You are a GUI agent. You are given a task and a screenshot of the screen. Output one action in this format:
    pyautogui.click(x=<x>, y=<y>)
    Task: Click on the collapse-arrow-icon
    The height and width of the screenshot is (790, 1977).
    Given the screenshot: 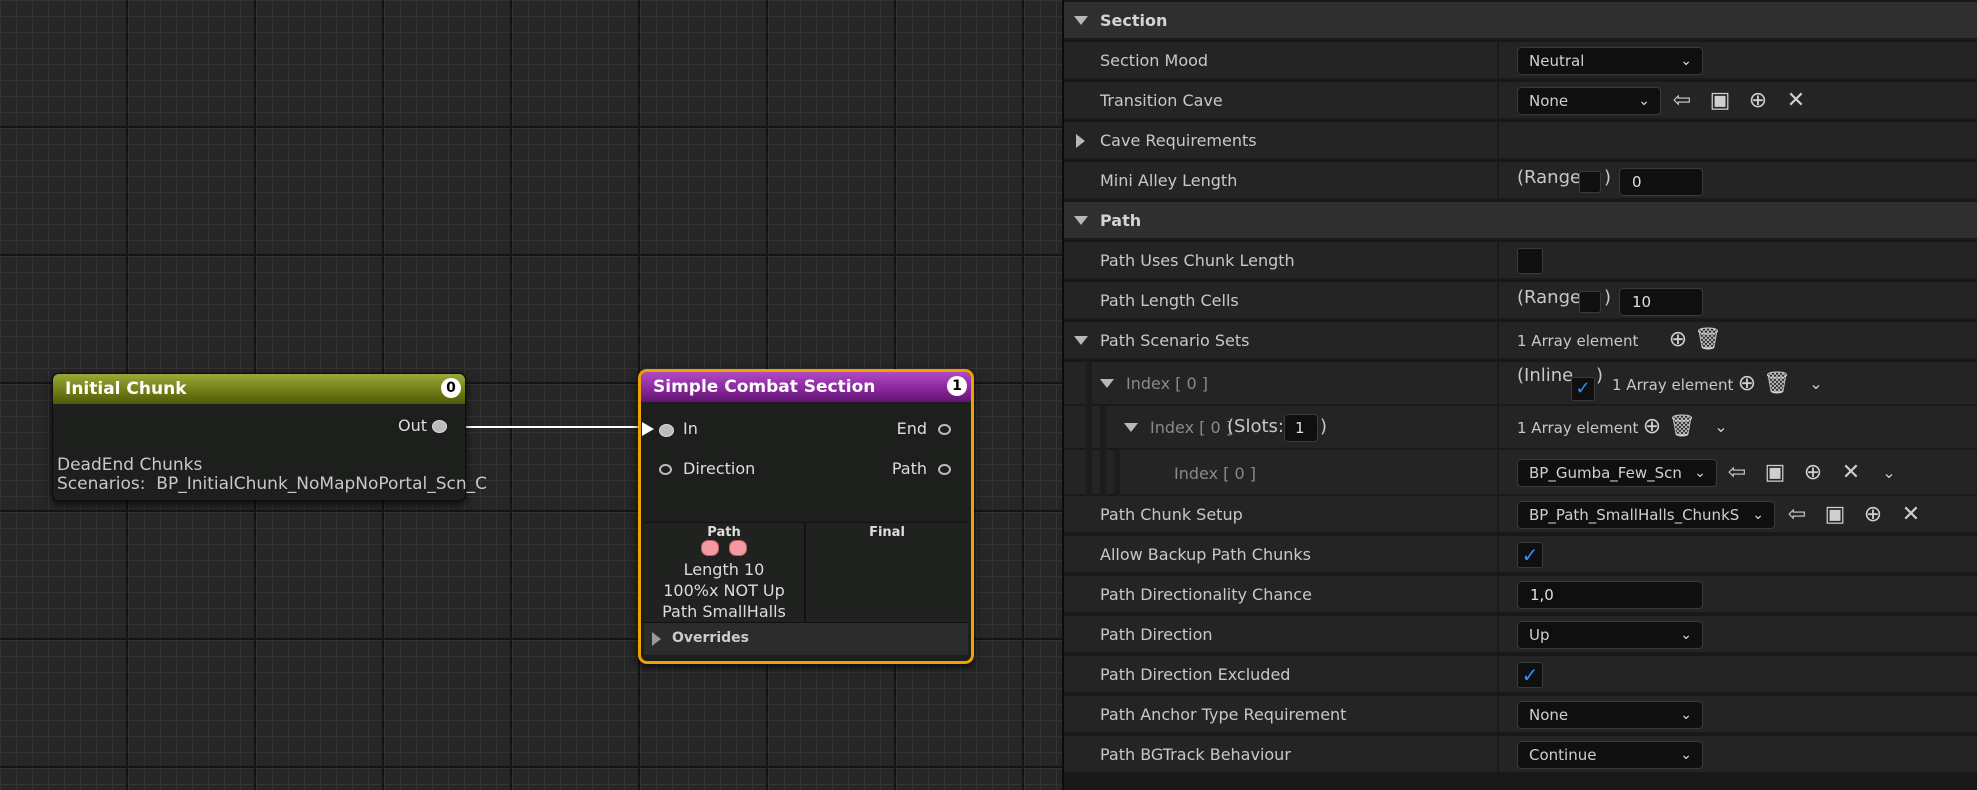 What is the action you would take?
    pyautogui.click(x=1081, y=20)
    